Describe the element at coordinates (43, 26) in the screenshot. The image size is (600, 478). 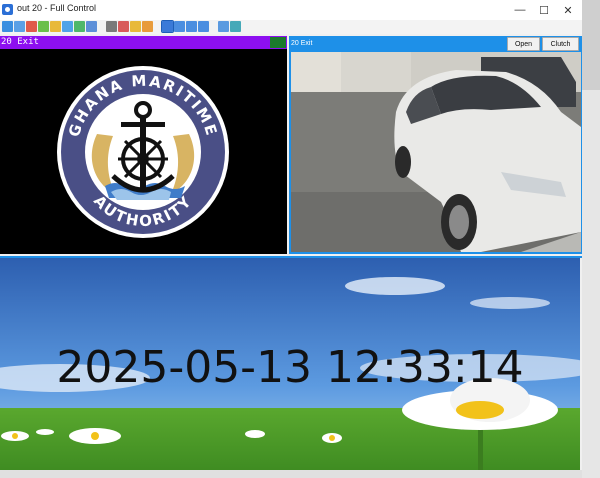
I see `tag-icon` at that location.